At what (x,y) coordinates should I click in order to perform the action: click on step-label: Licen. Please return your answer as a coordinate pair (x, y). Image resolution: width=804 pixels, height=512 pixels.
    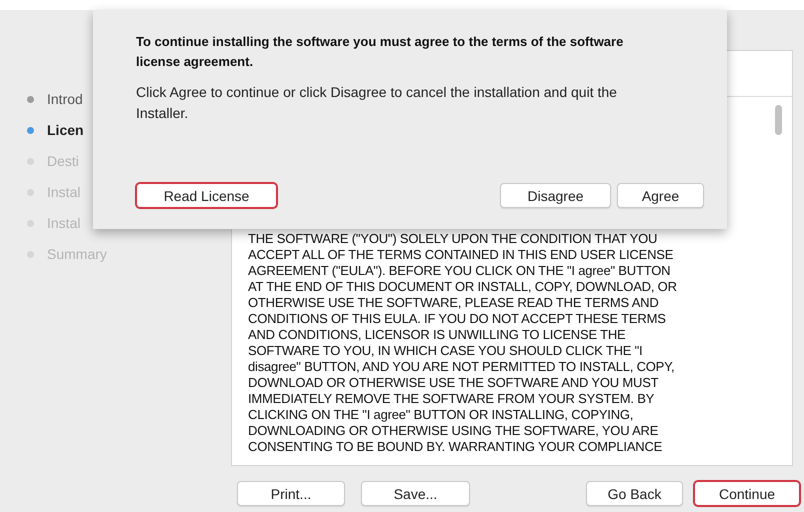
    Looking at the image, I should click on (65, 130).